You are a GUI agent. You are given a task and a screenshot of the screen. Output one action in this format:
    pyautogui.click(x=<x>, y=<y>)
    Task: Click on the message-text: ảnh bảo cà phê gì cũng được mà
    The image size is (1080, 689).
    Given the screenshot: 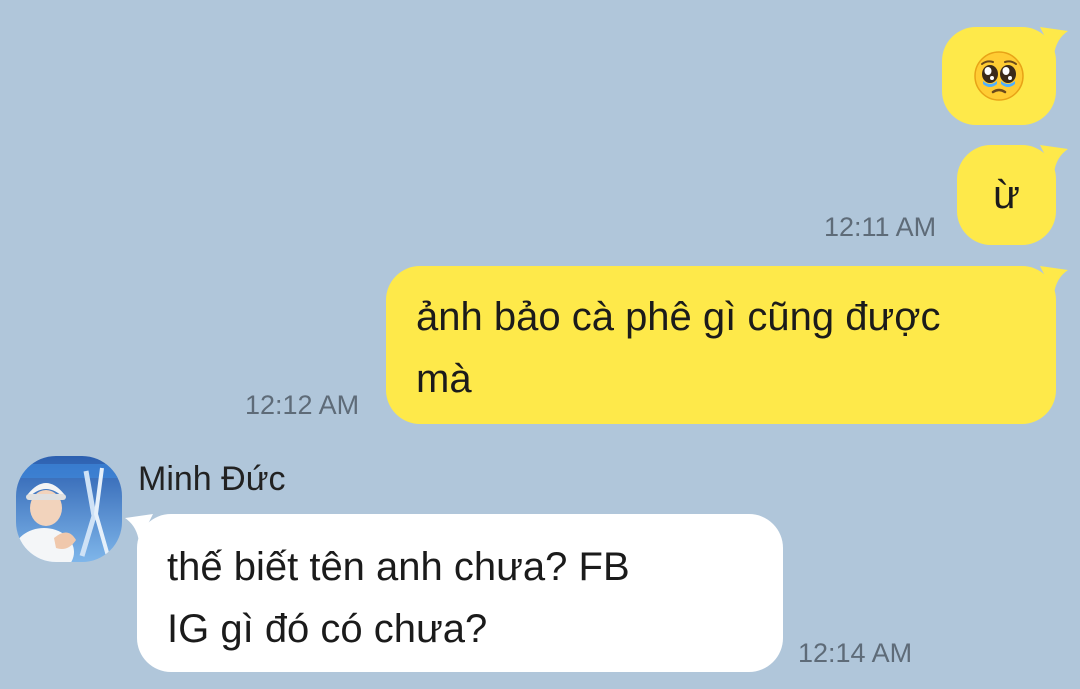 What is the action you would take?
    pyautogui.click(x=678, y=348)
    